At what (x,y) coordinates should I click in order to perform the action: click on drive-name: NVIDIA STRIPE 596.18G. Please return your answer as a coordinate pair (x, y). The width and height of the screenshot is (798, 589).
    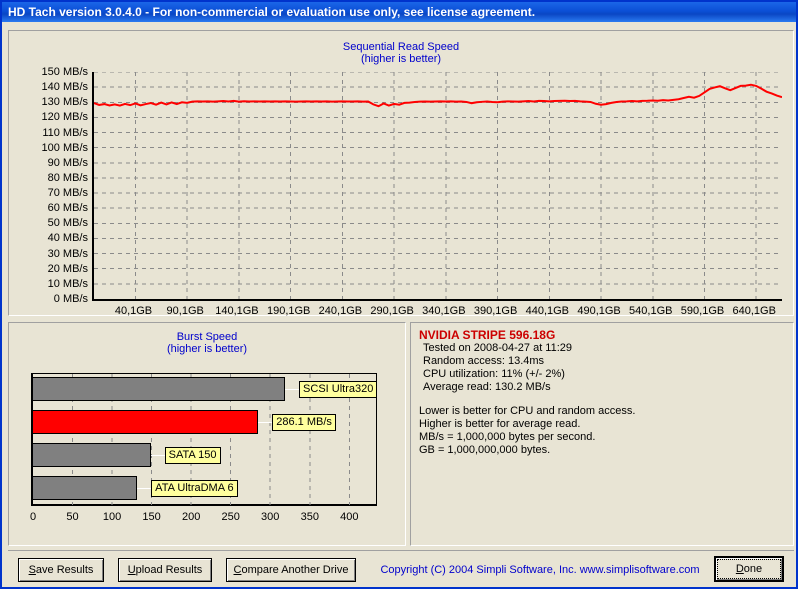
    Looking at the image, I should click on (487, 335).